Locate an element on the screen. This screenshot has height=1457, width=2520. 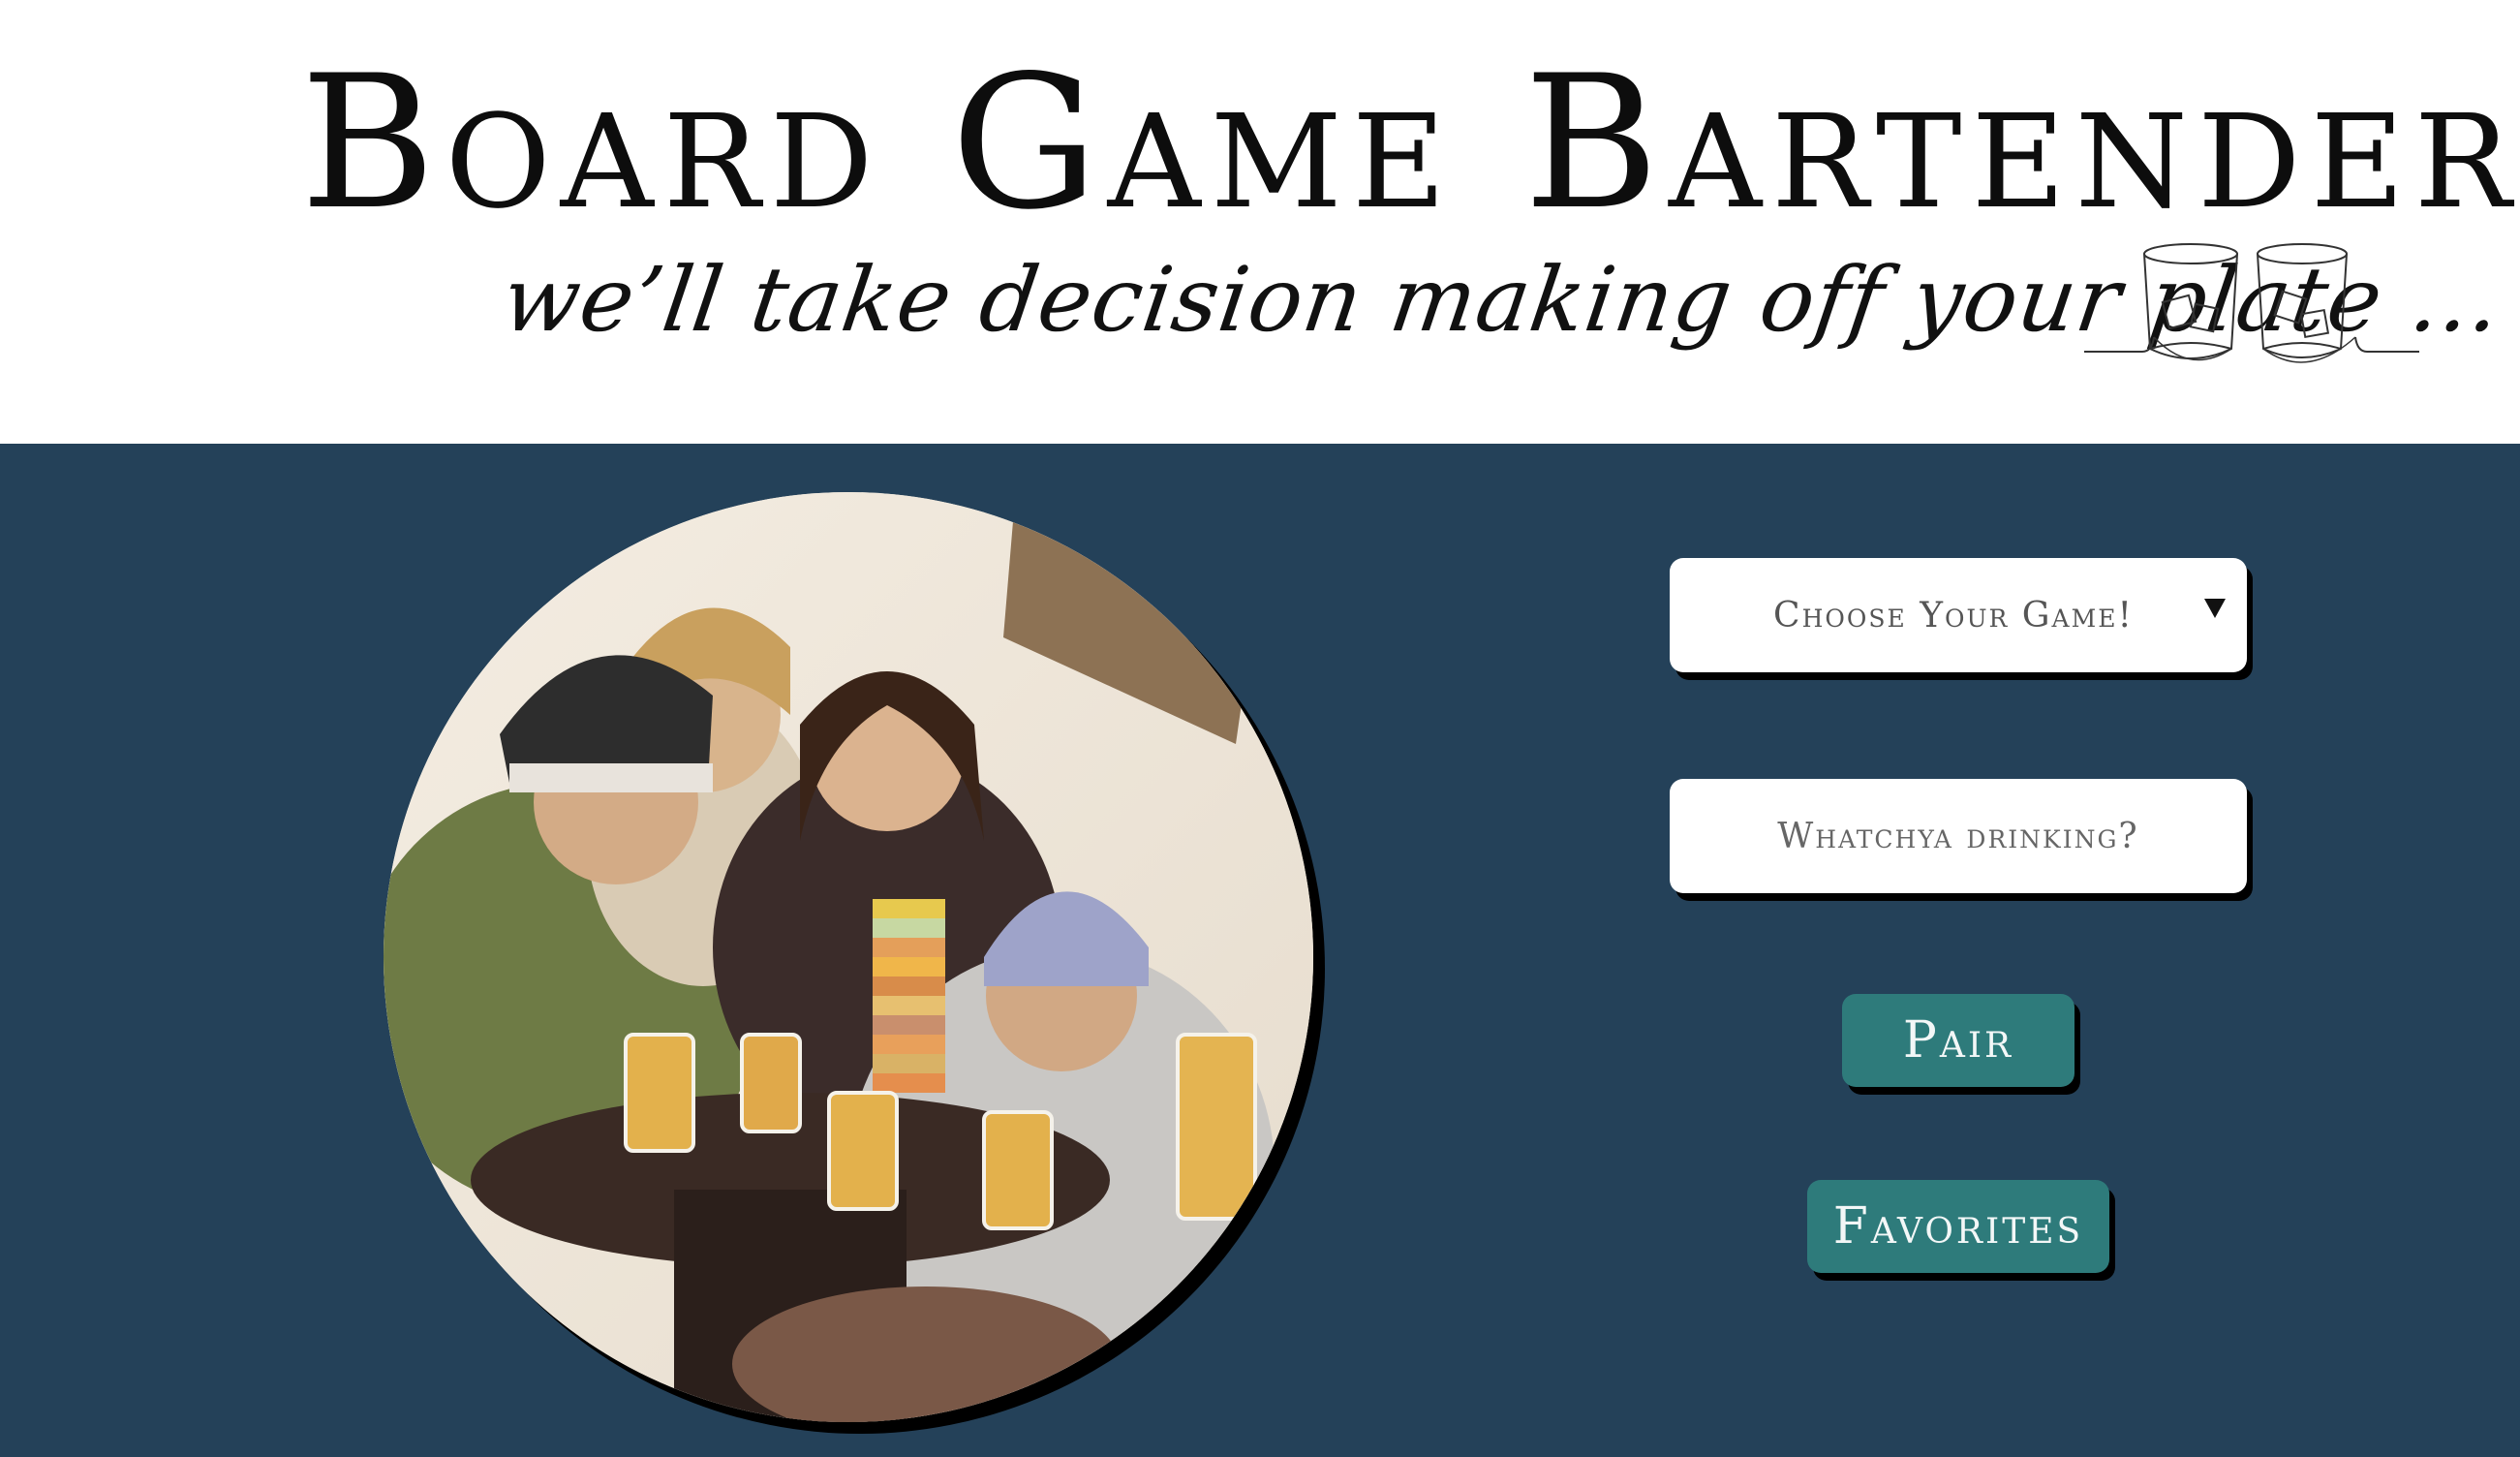
game-select: Choose Your Game! is located at coordinates (1959, 615).